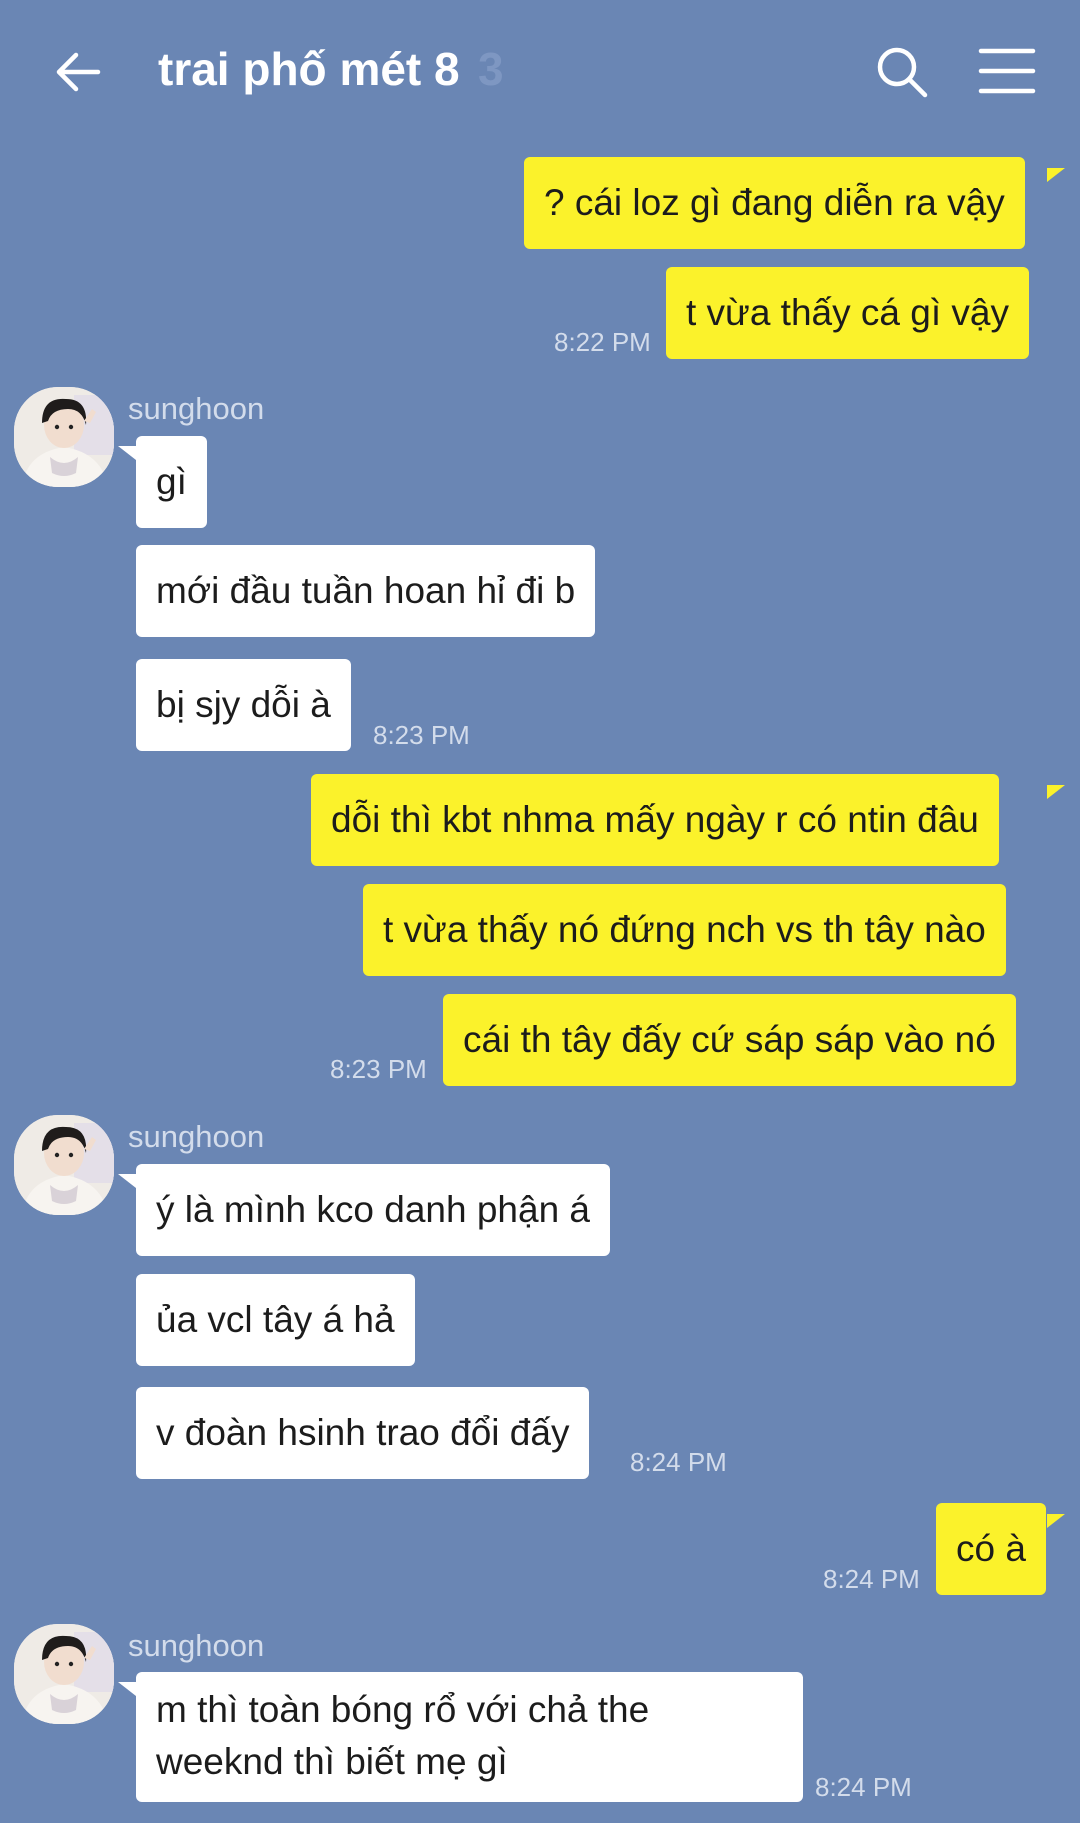 The width and height of the screenshot is (1080, 1823). Describe the element at coordinates (373, 1210) in the screenshot. I see `message-bubble-received: ý là mình kco danh phận á` at that location.